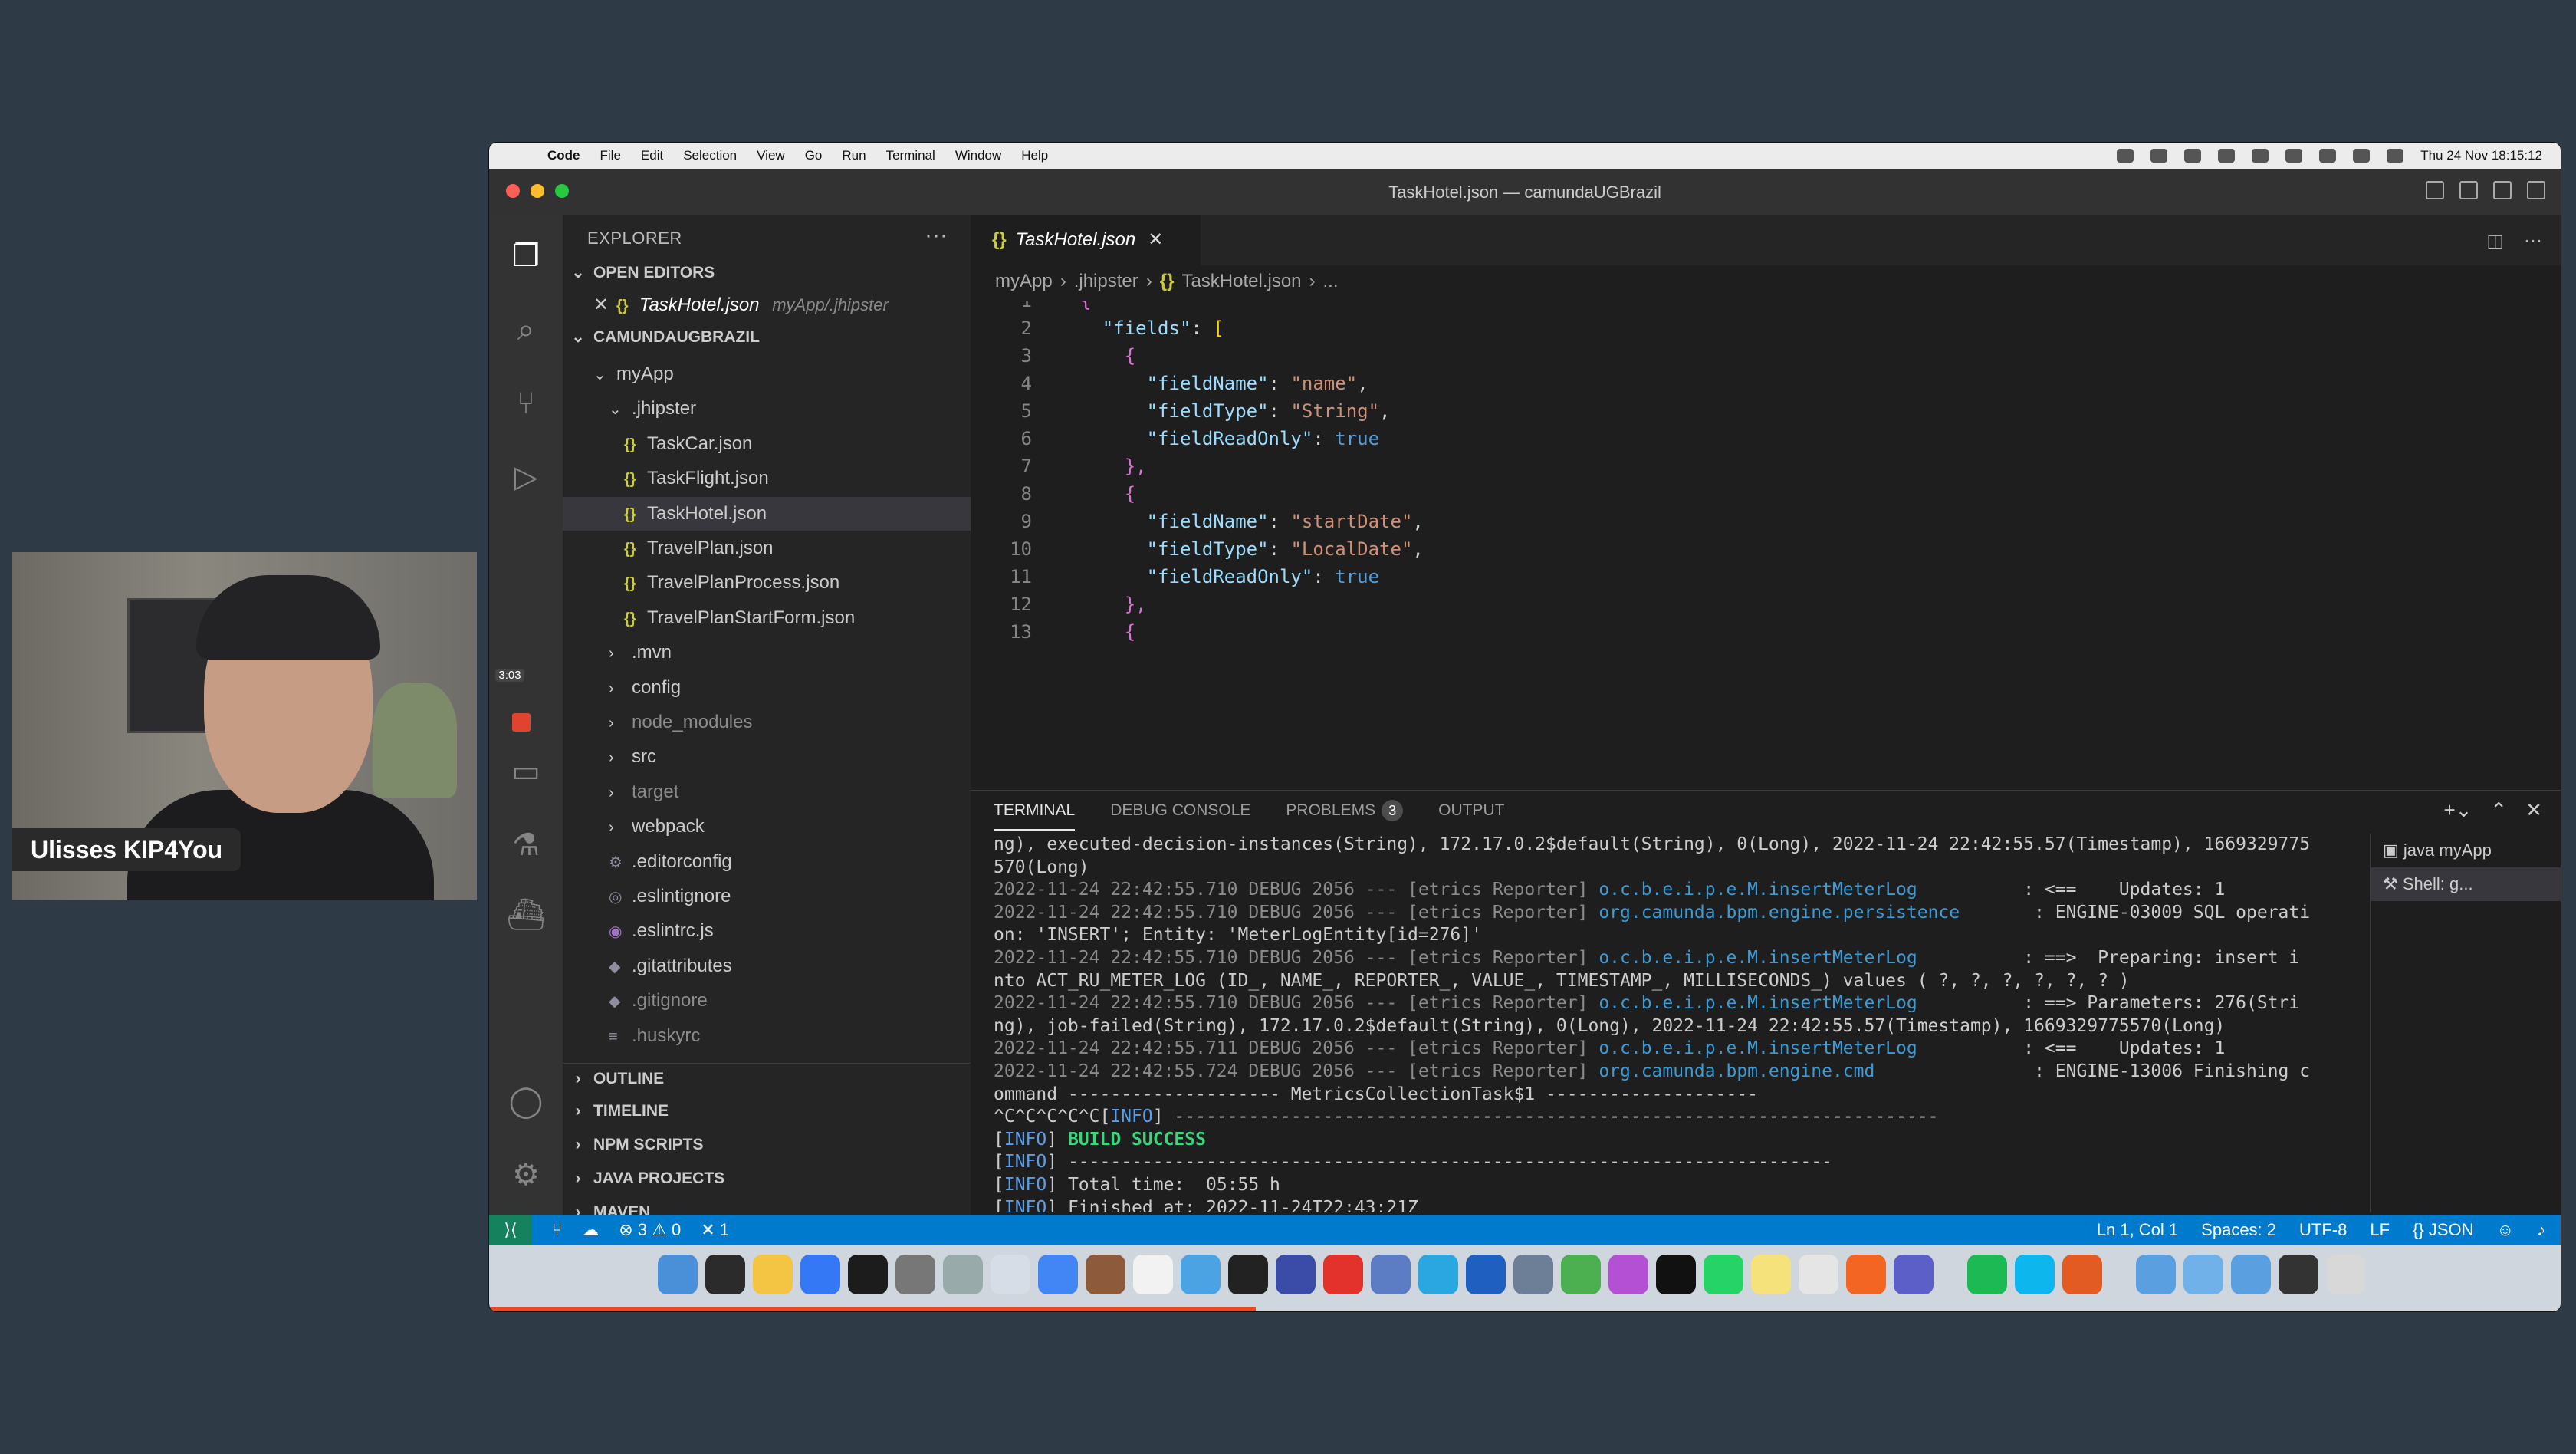 The image size is (2576, 1454). I want to click on terminal-item-java: ▣ java myApp, so click(2466, 850).